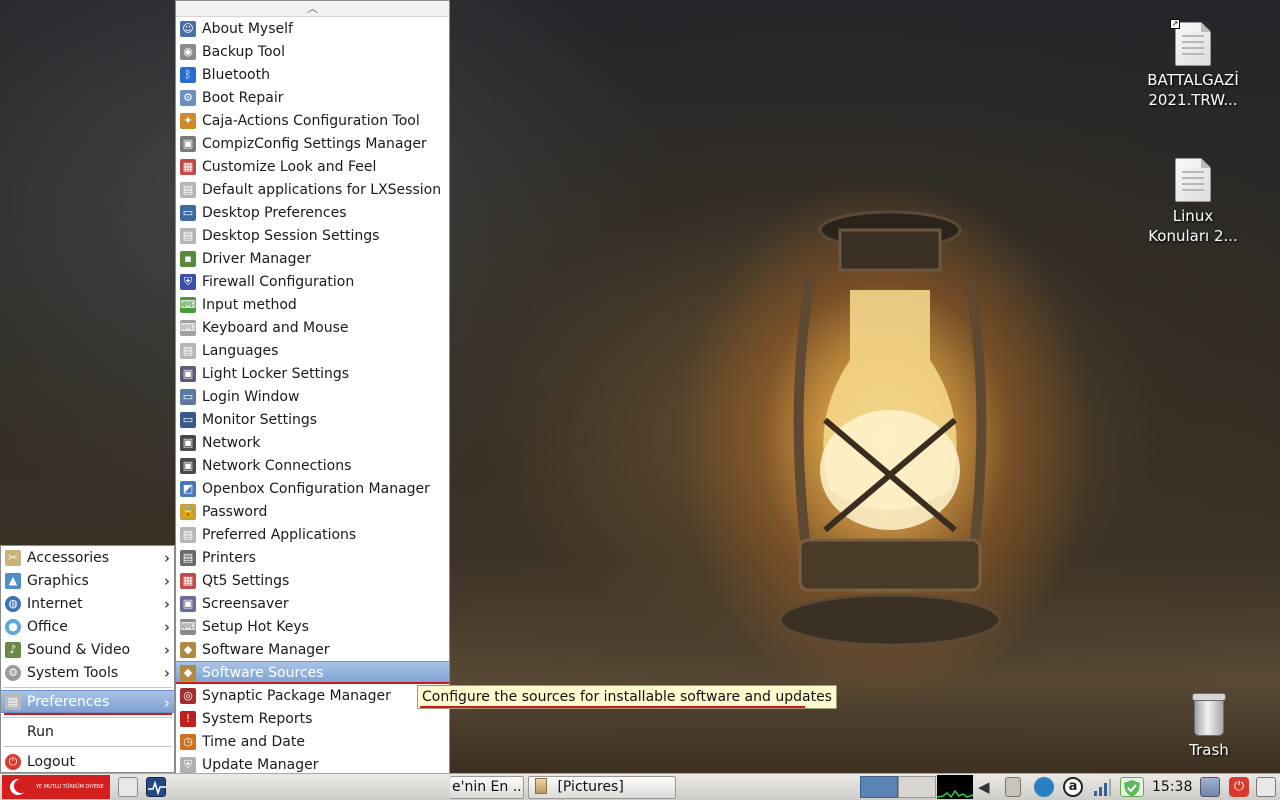  What do you see at coordinates (251, 396) in the screenshot?
I see `pref-item-label: Login Window` at bounding box center [251, 396].